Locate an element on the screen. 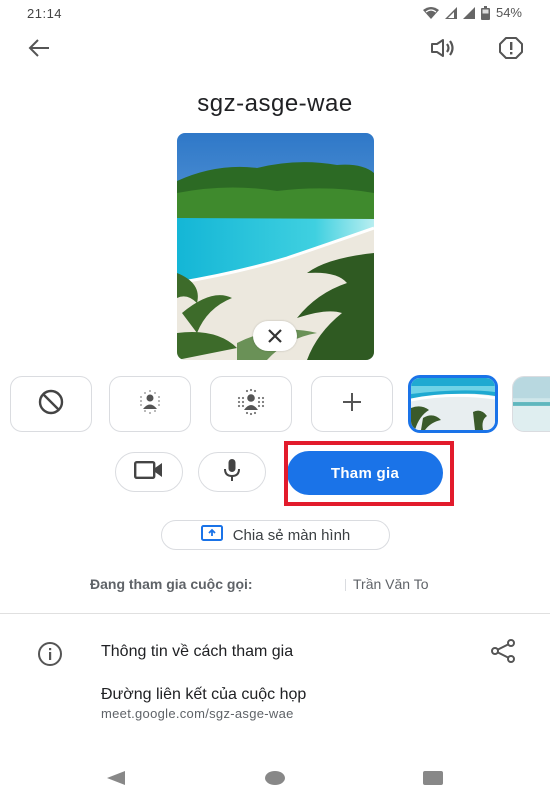 The width and height of the screenshot is (550, 800). nav-back-button is located at coordinates (116, 780).